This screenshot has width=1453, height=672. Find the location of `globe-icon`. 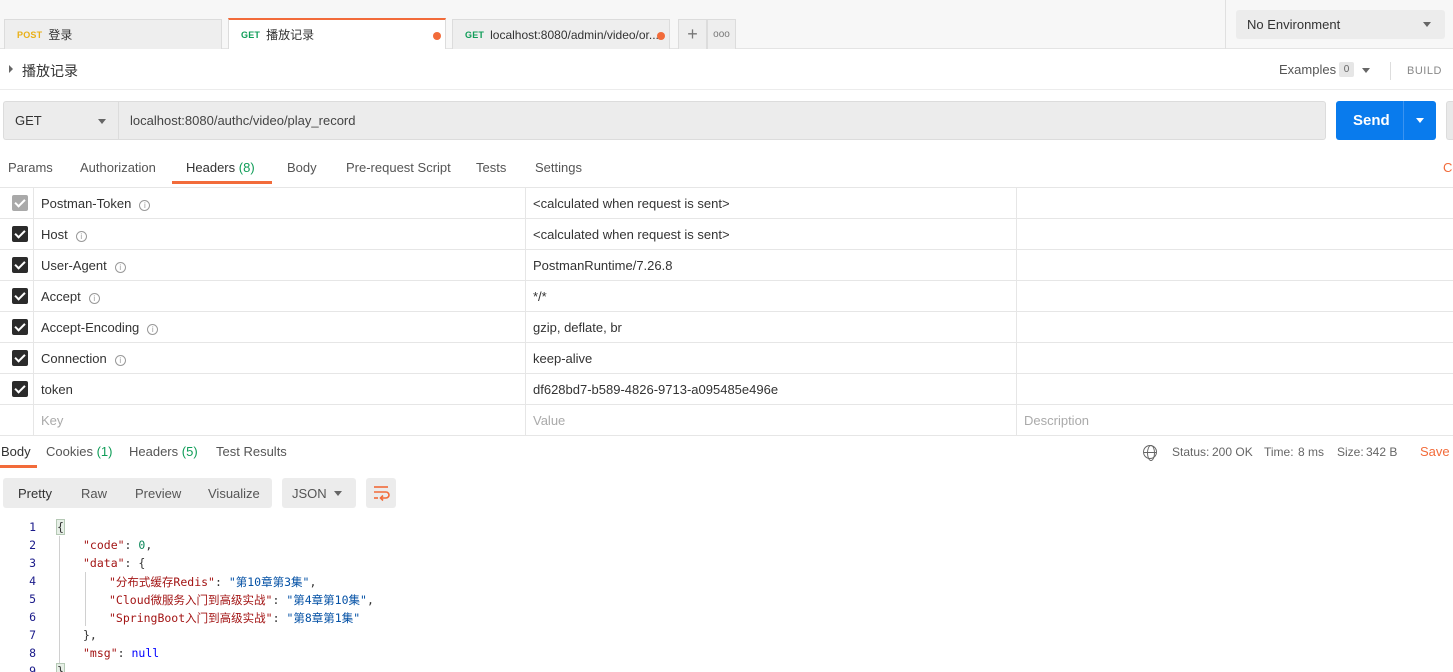

globe-icon is located at coordinates (1150, 453).